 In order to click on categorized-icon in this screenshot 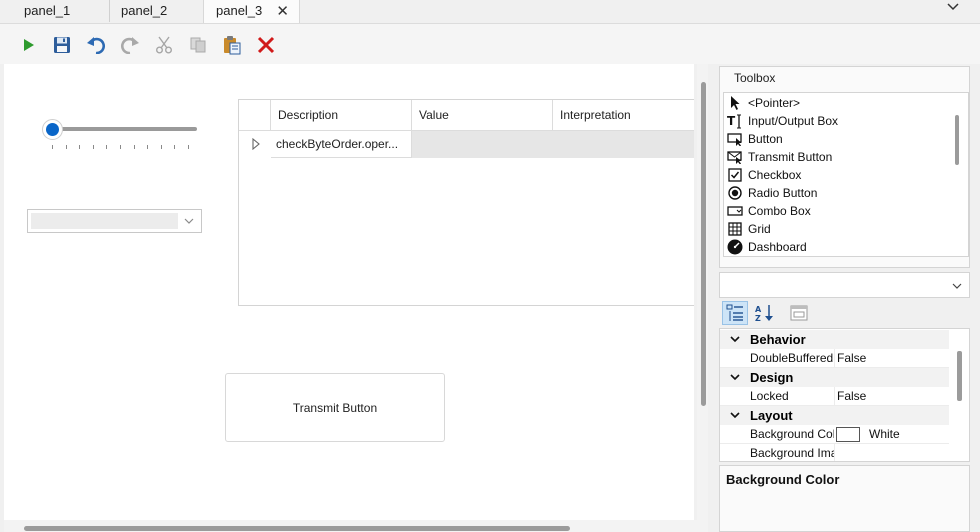, I will do `click(734, 312)`.